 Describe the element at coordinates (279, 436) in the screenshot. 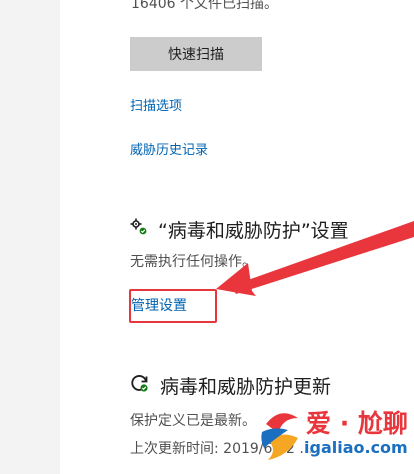

I see `watermark-logo` at that location.